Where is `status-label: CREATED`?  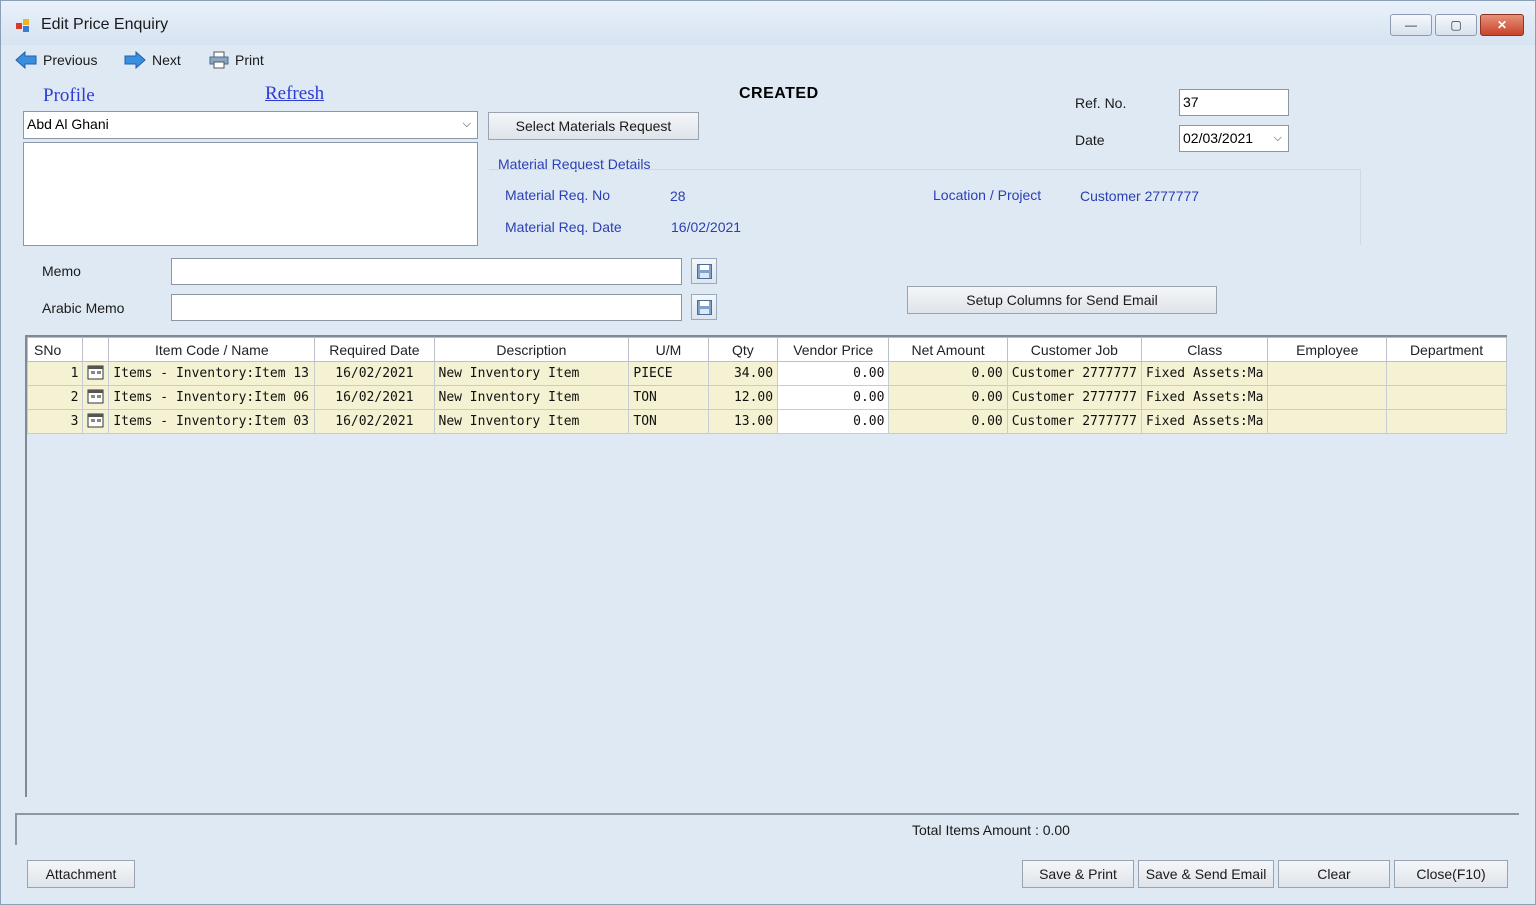 status-label: CREATED is located at coordinates (779, 93).